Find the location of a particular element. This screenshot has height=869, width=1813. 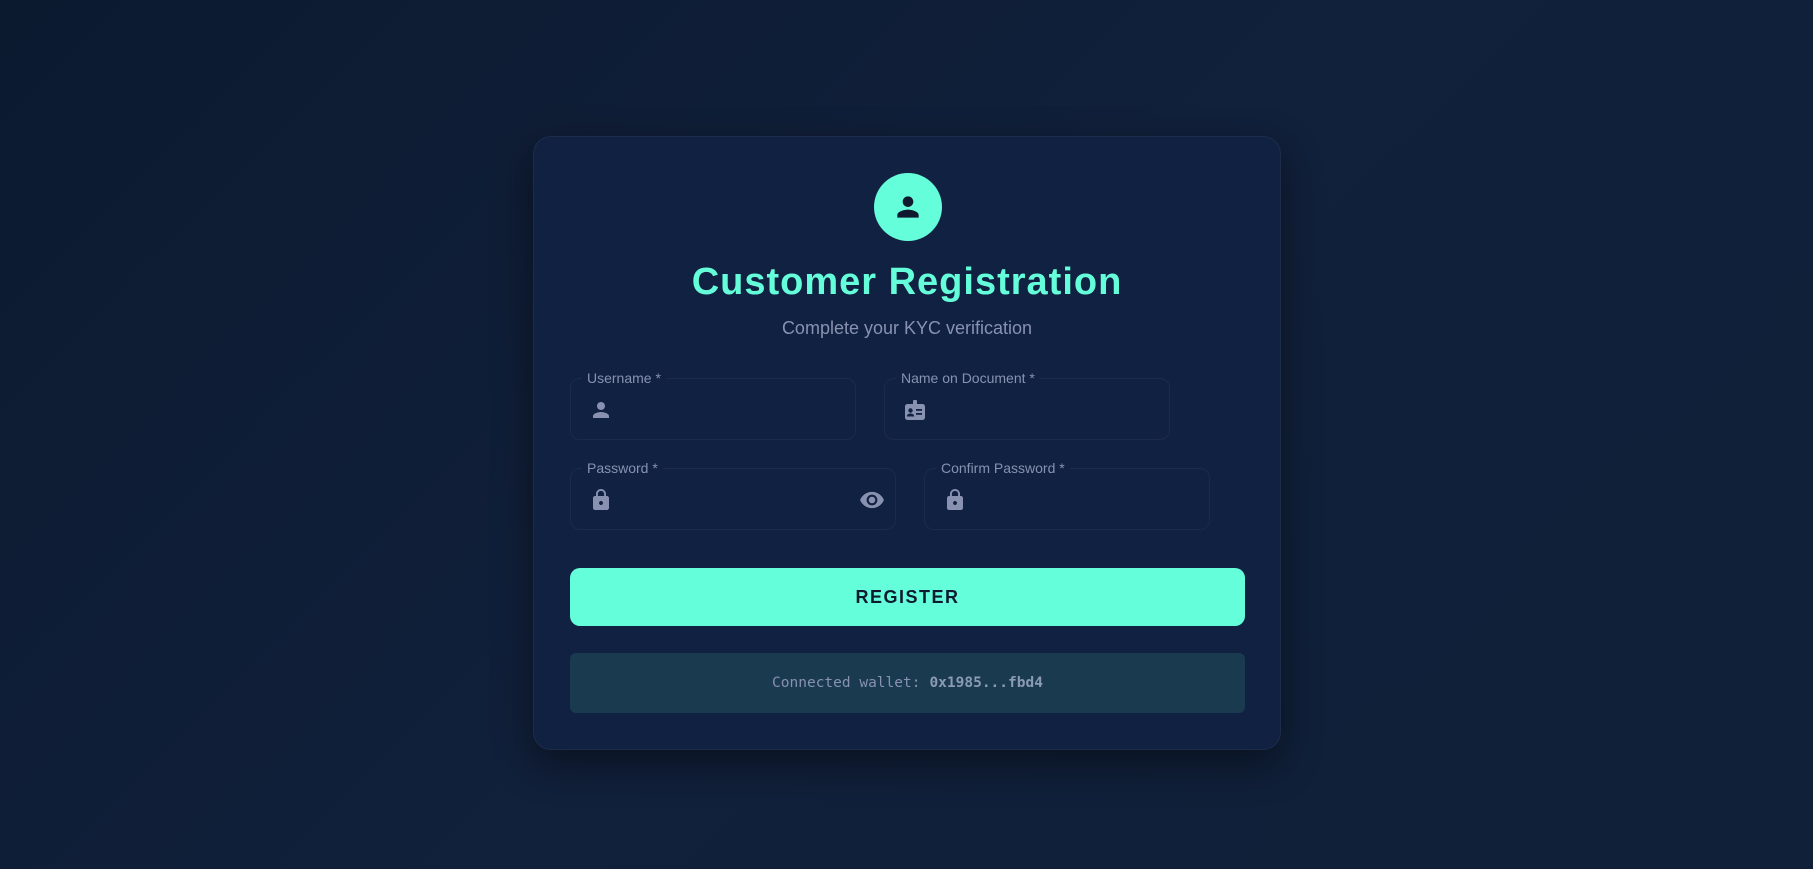

id-card-icon is located at coordinates (915, 410).